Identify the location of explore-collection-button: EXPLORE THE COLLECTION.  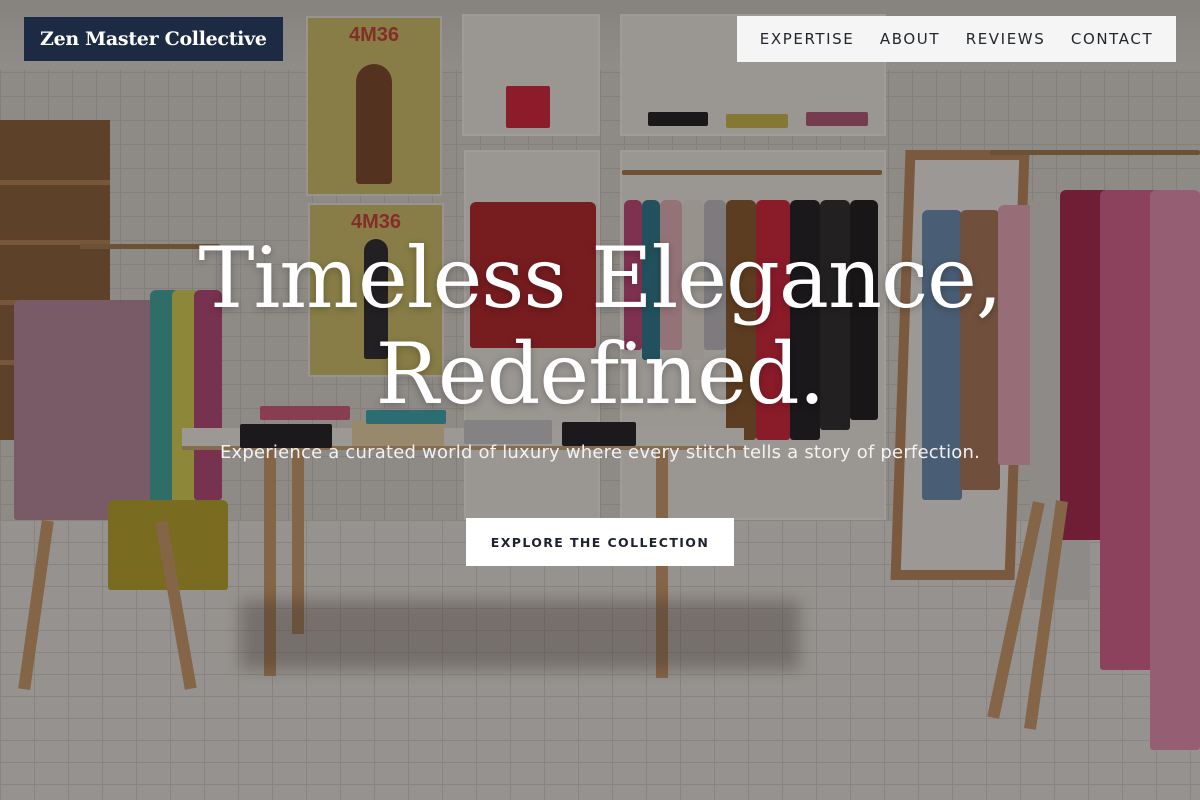
(600, 542).